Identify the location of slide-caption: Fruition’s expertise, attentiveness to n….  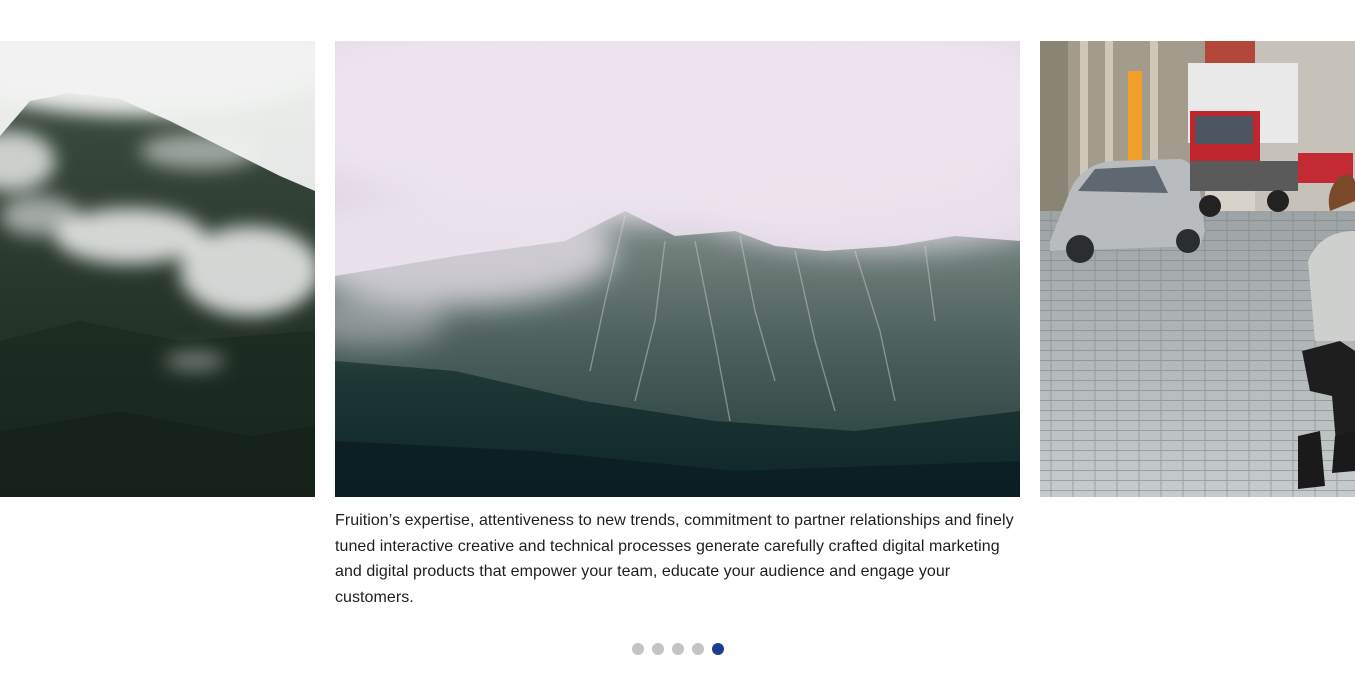
(674, 559).